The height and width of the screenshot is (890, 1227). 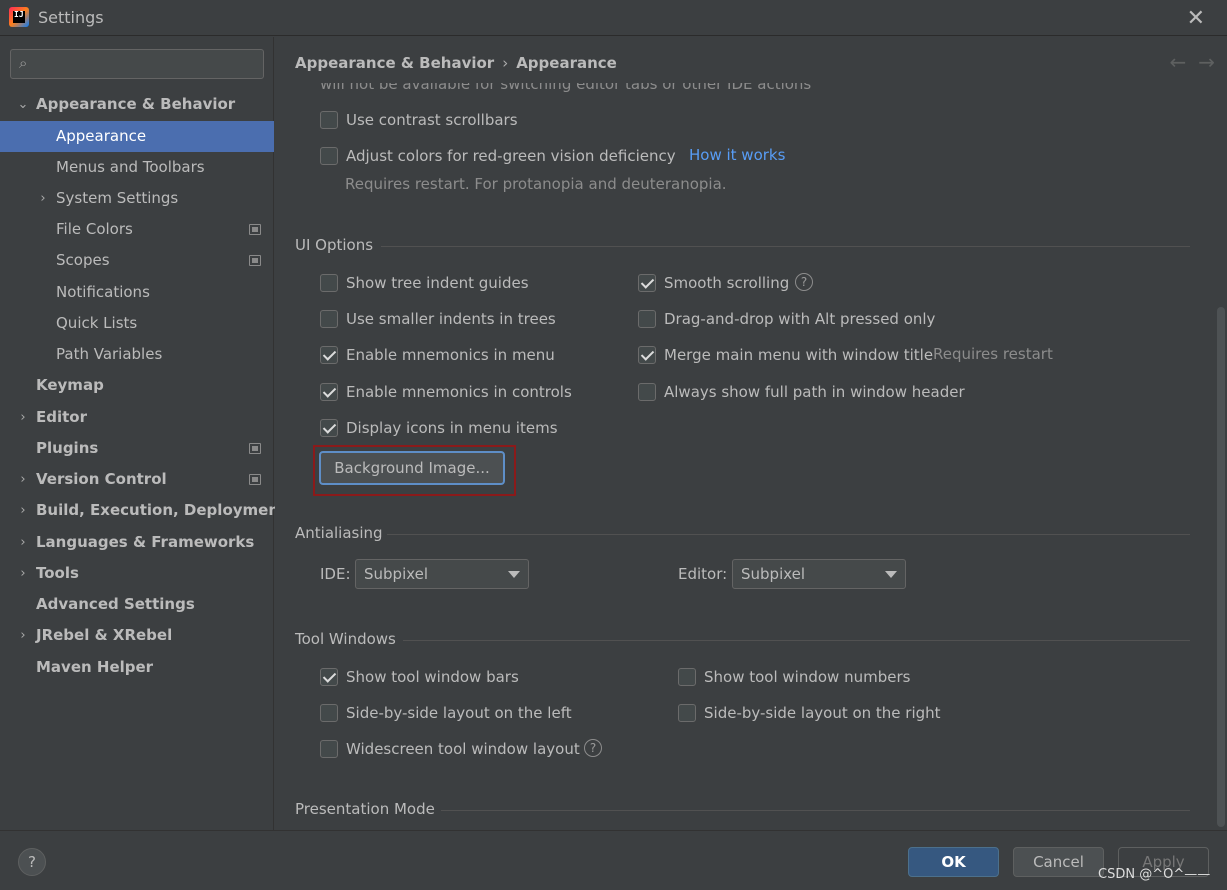 I want to click on checkbox-label: Side-by-side layout on the right, so click(x=822, y=713).